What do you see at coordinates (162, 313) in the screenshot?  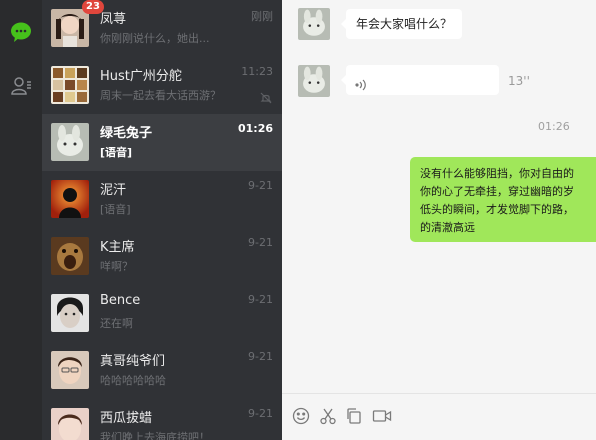 I see `conversation-item: Bence 9-21 还在啊` at bounding box center [162, 313].